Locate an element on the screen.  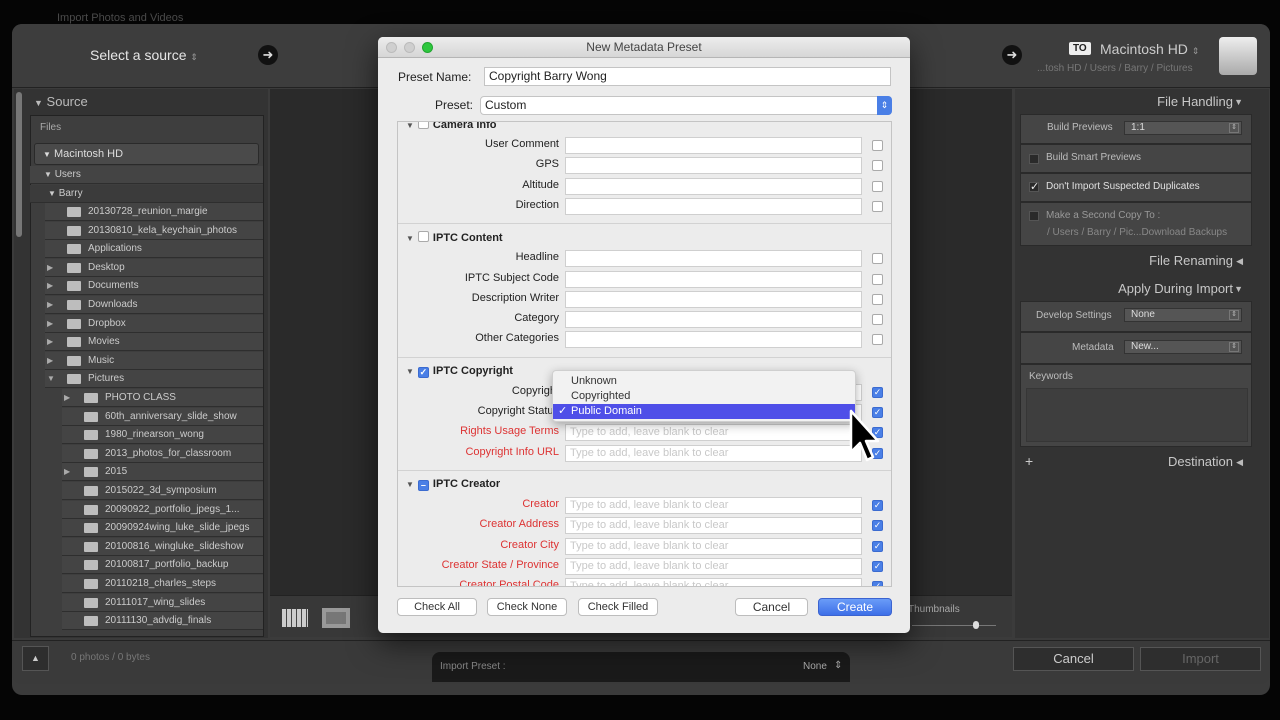
tree-item-folder: ▶ Dropbox is located at coordinates (154, 323).